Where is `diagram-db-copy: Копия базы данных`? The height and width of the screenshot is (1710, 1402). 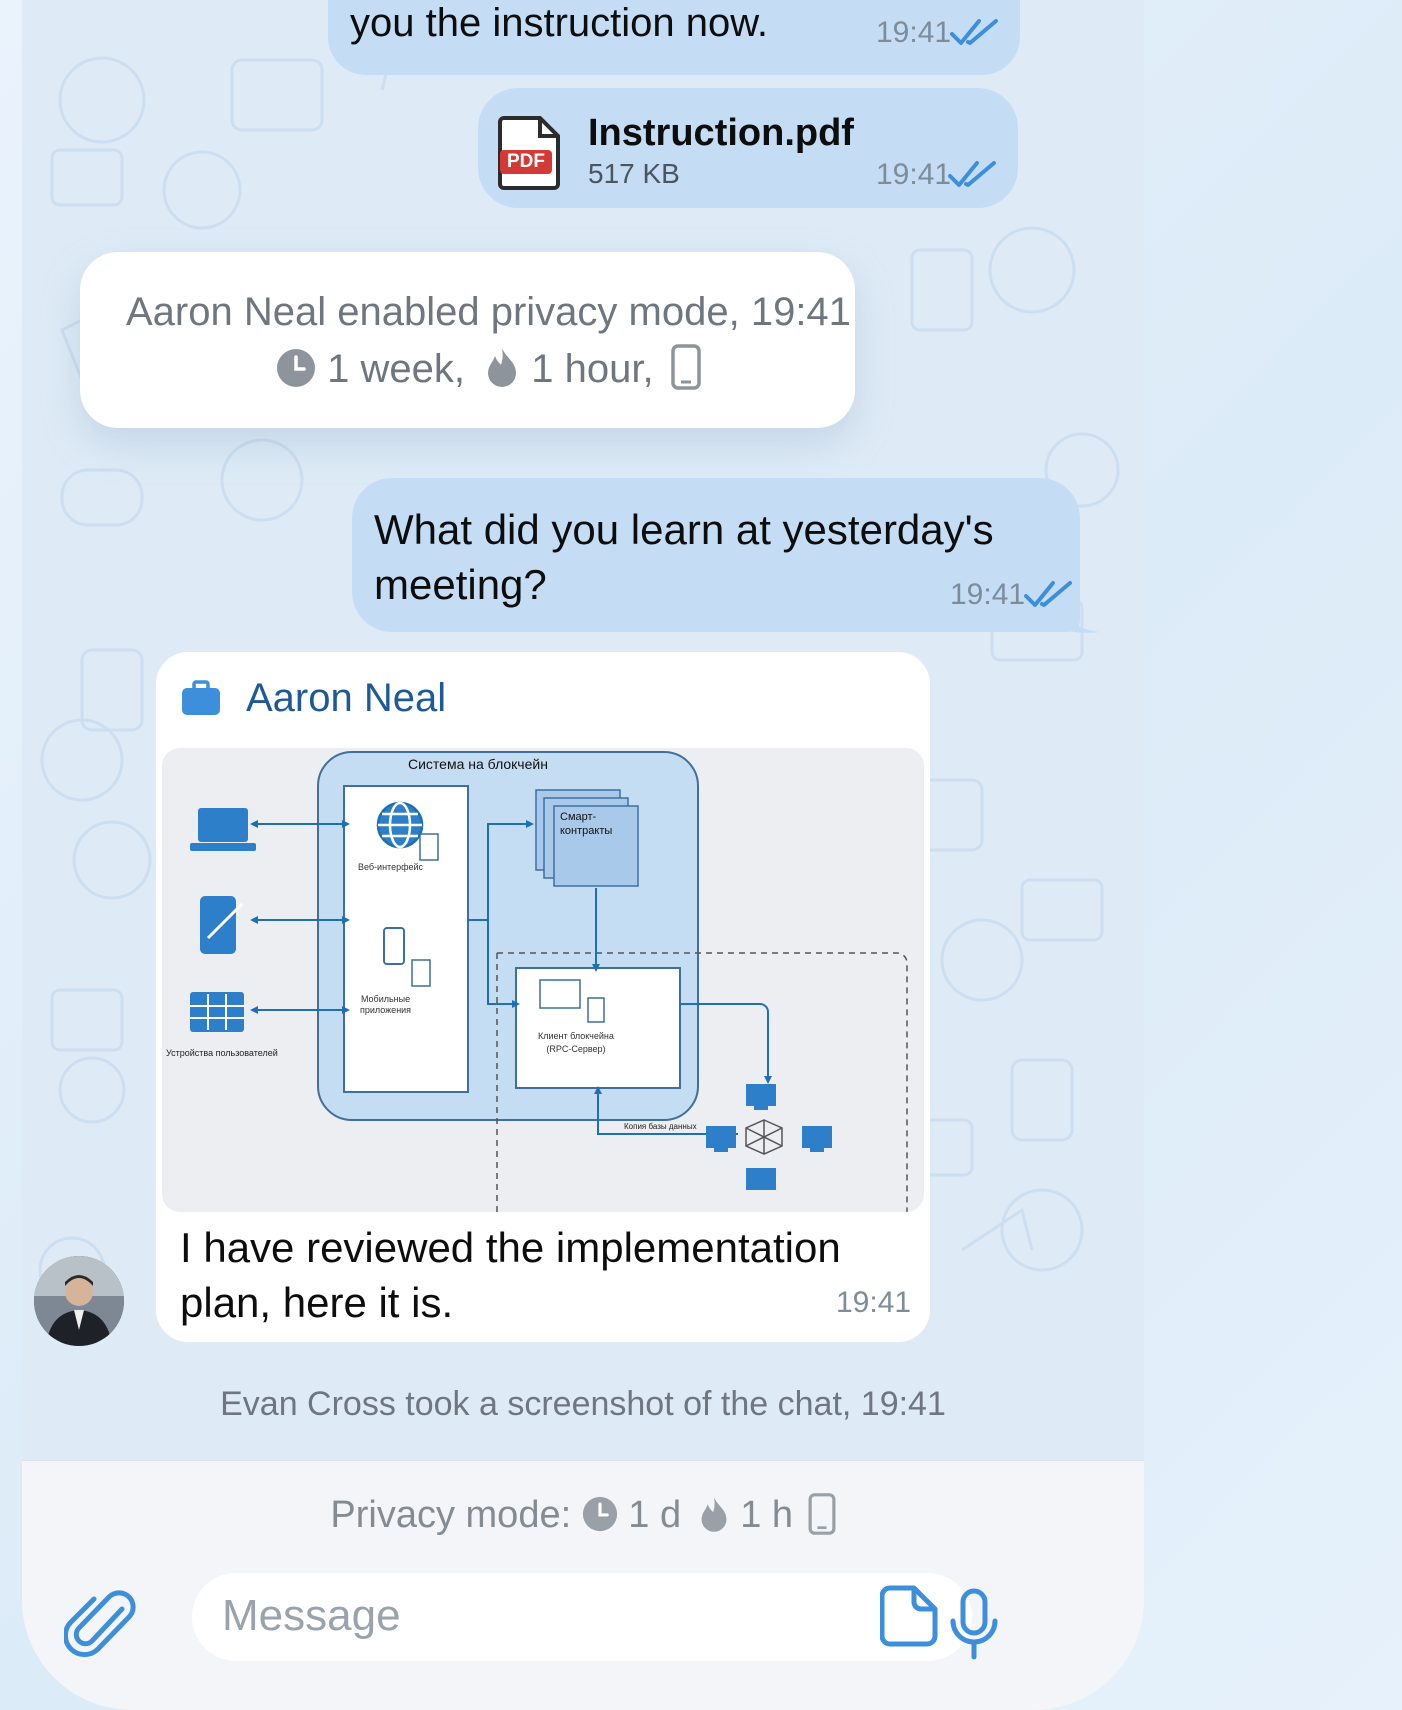 diagram-db-copy: Копия базы данных is located at coordinates (660, 1126).